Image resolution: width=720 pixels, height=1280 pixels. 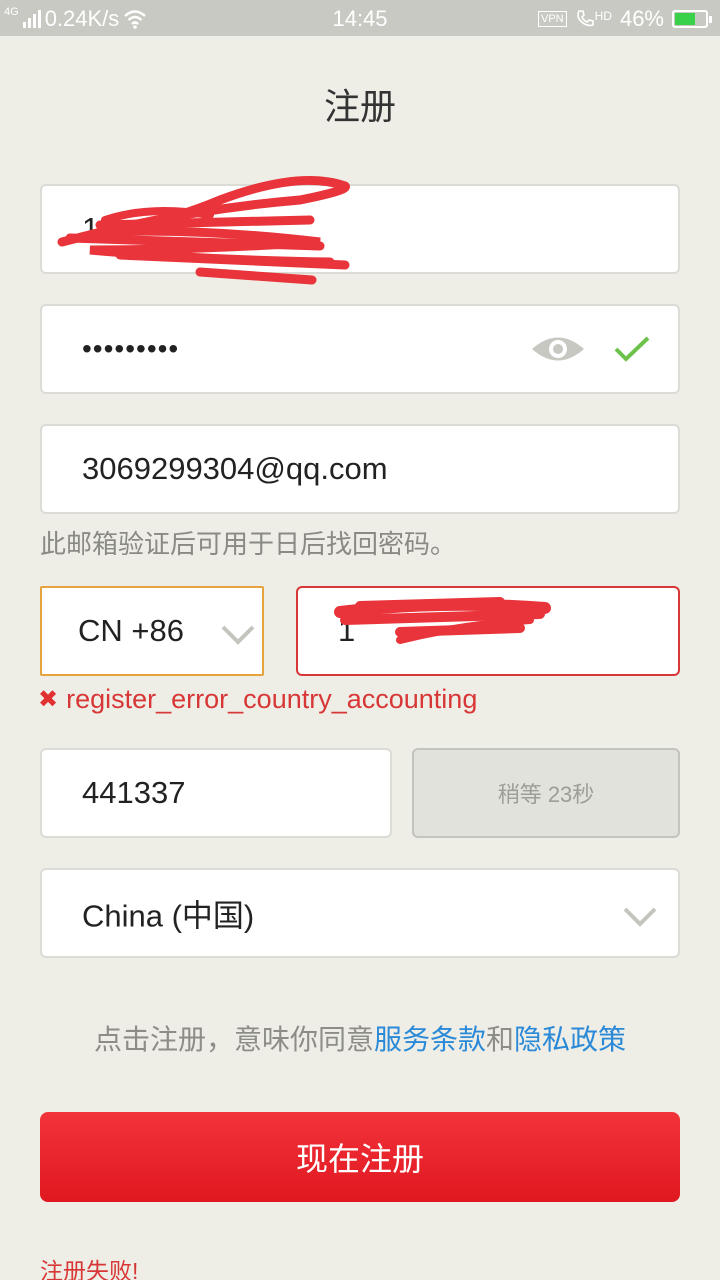 I want to click on agreement-text: 点击注册，意味你同意服务条款和隐私政策, so click(x=360, y=1038).